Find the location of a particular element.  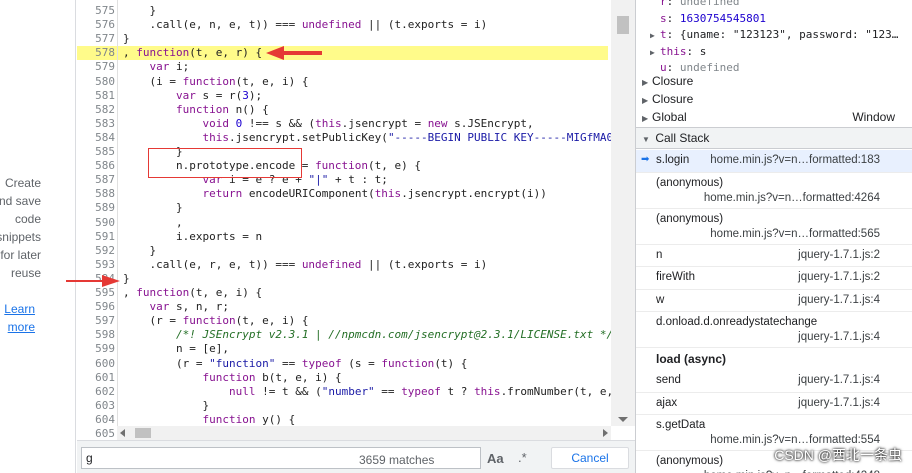

line-number: 585 is located at coordinates (96, 152).